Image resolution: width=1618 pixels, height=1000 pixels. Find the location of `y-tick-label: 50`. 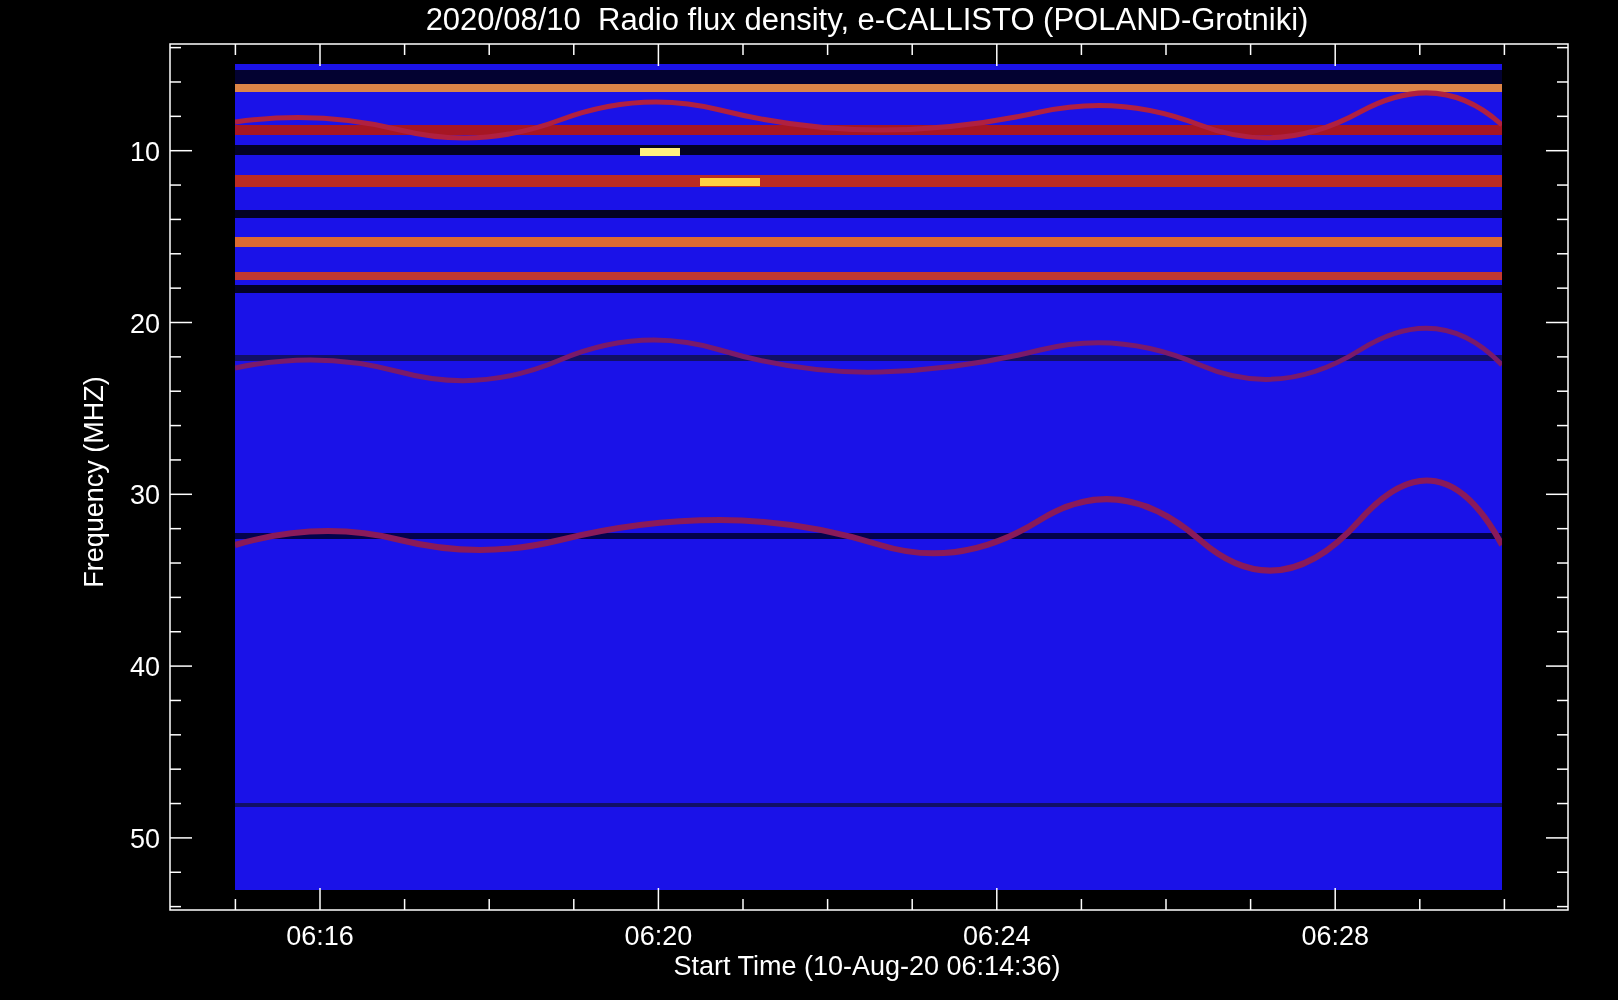

y-tick-label: 50 is located at coordinates (144, 838).